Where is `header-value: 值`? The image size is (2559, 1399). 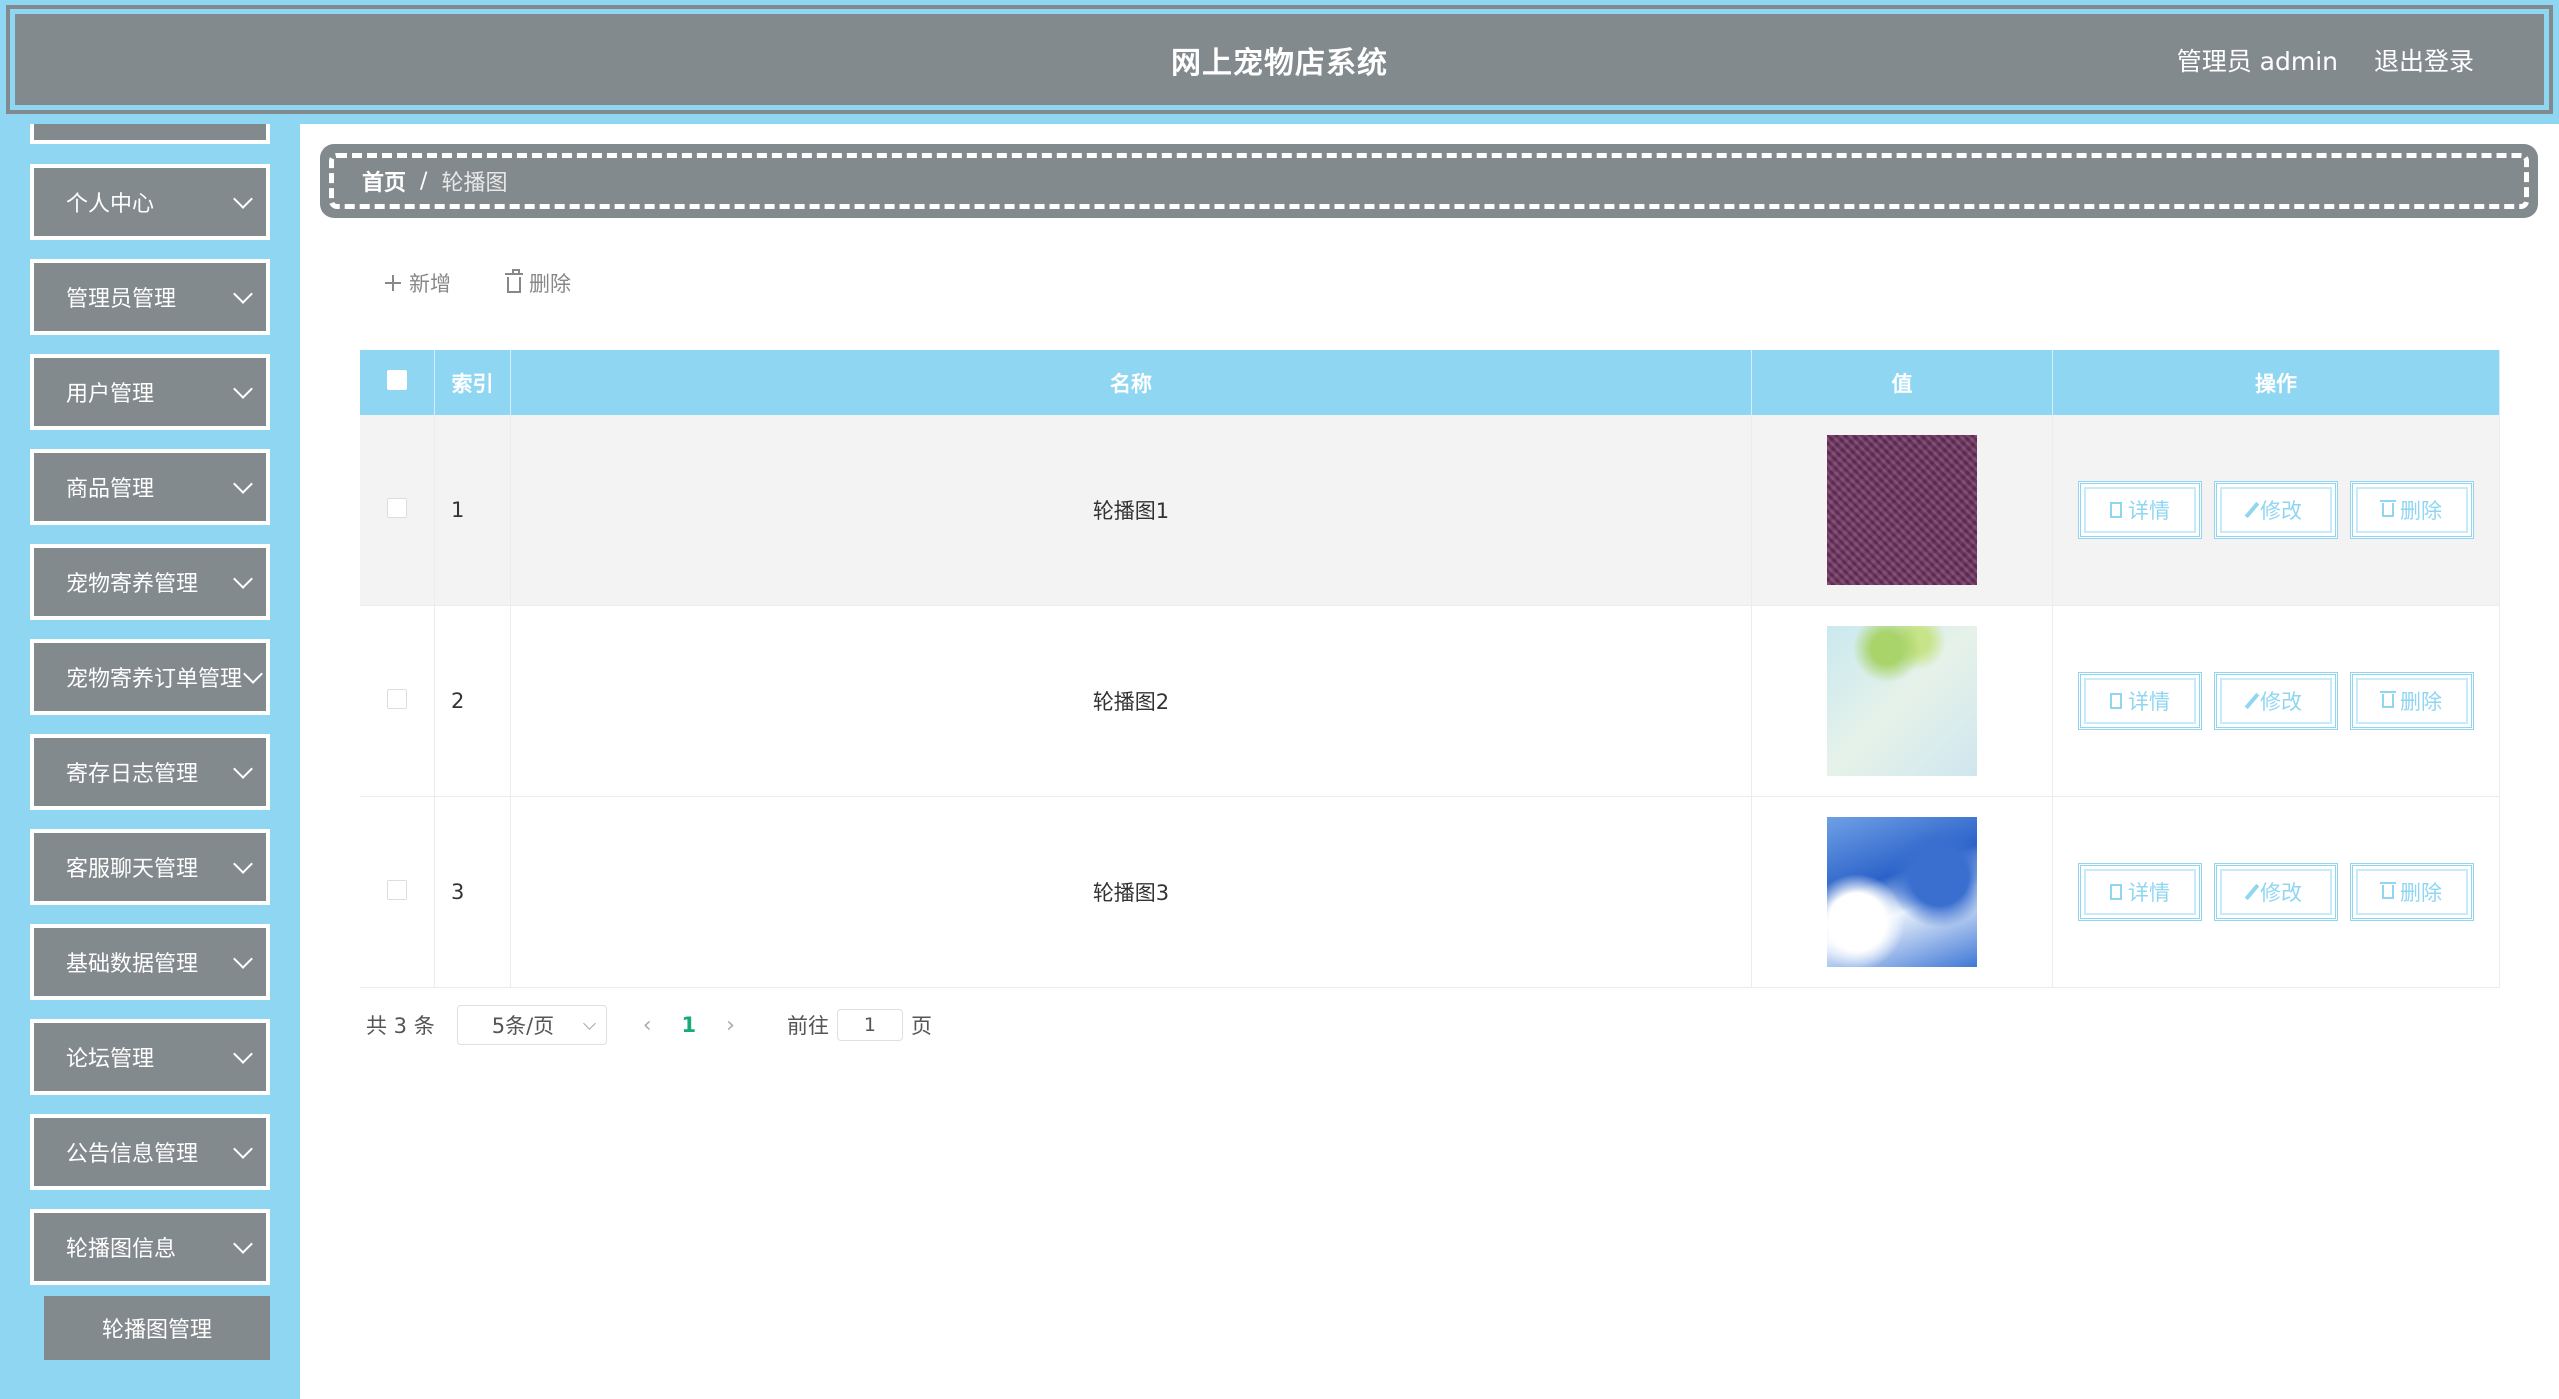 header-value: 值 is located at coordinates (1902, 382).